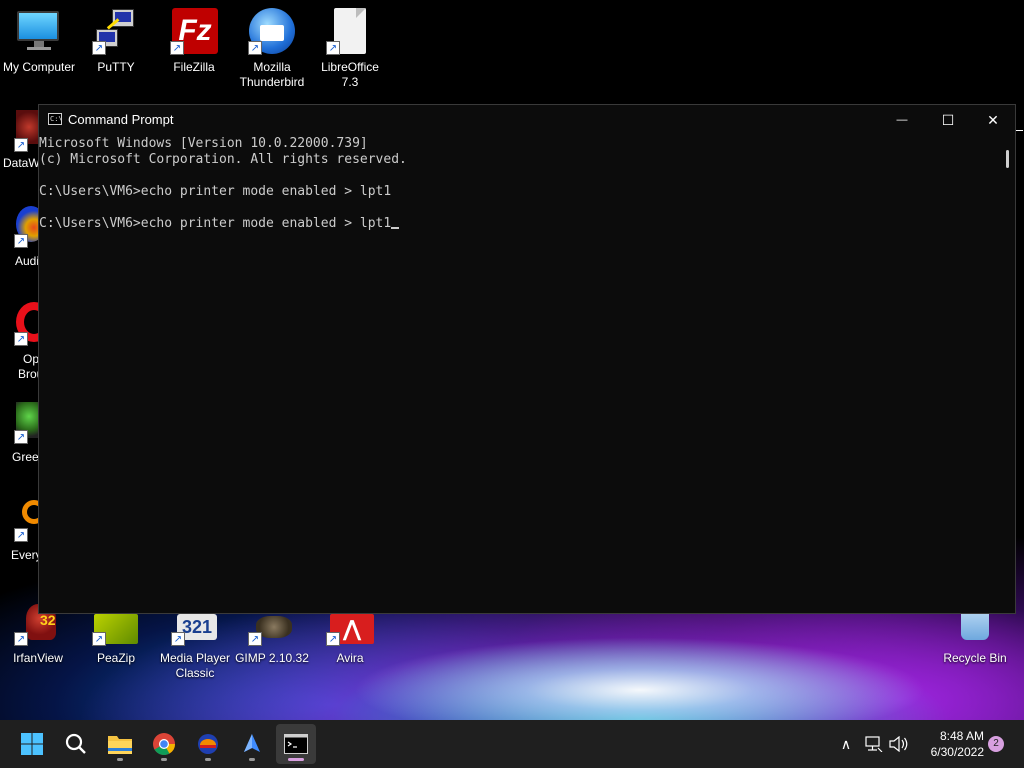 The height and width of the screenshot is (768, 1024). Describe the element at coordinates (1007, 159) in the screenshot. I see `scrollbar-thumb` at that location.